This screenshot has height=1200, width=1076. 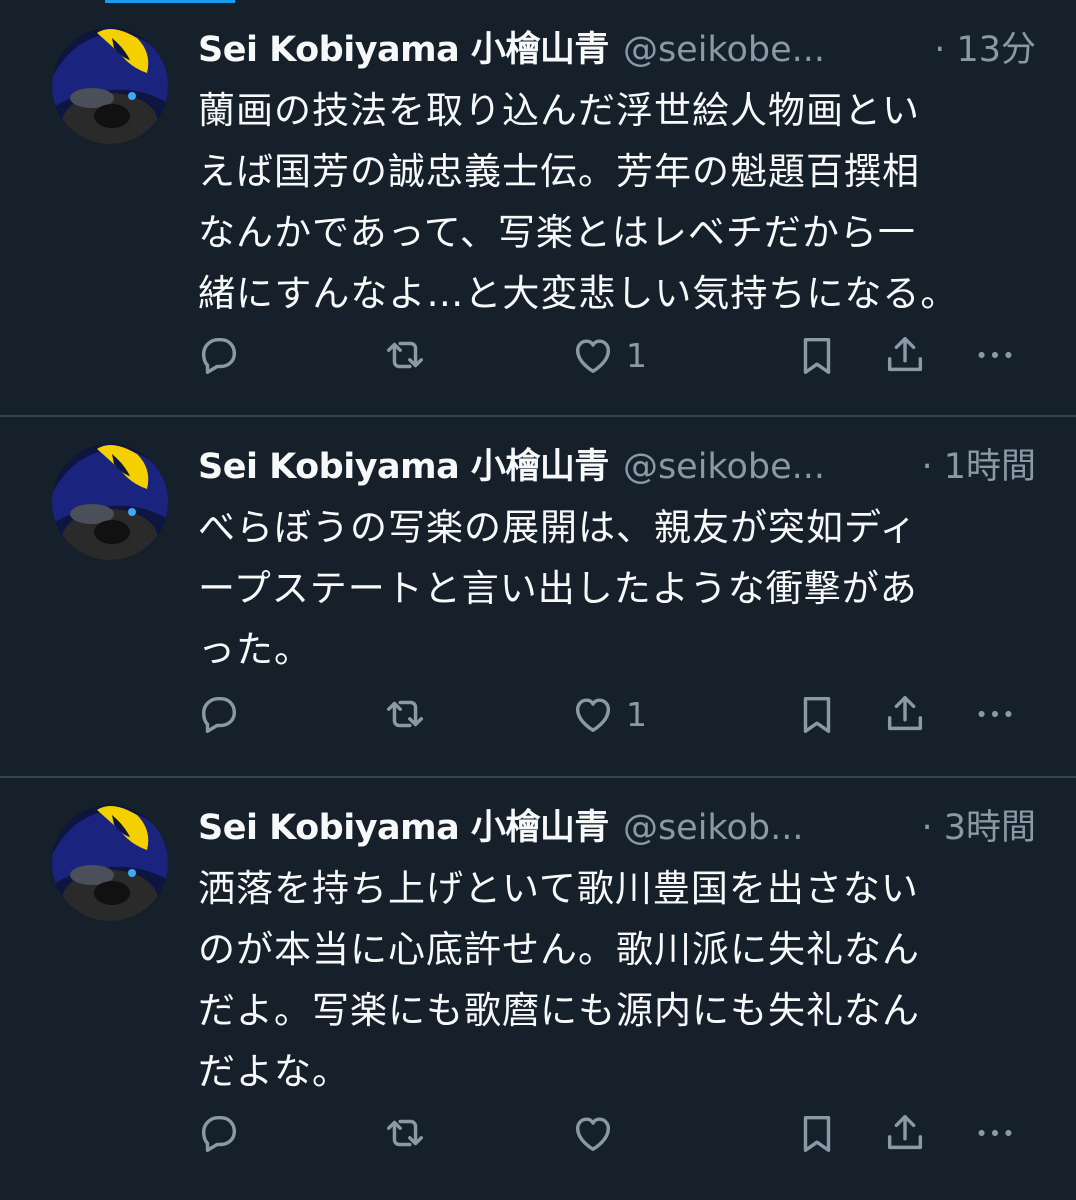 I want to click on tweet-header: Sei Kobiyama 小檜山青 @seikobe... · 13分, so click(x=617, y=50).